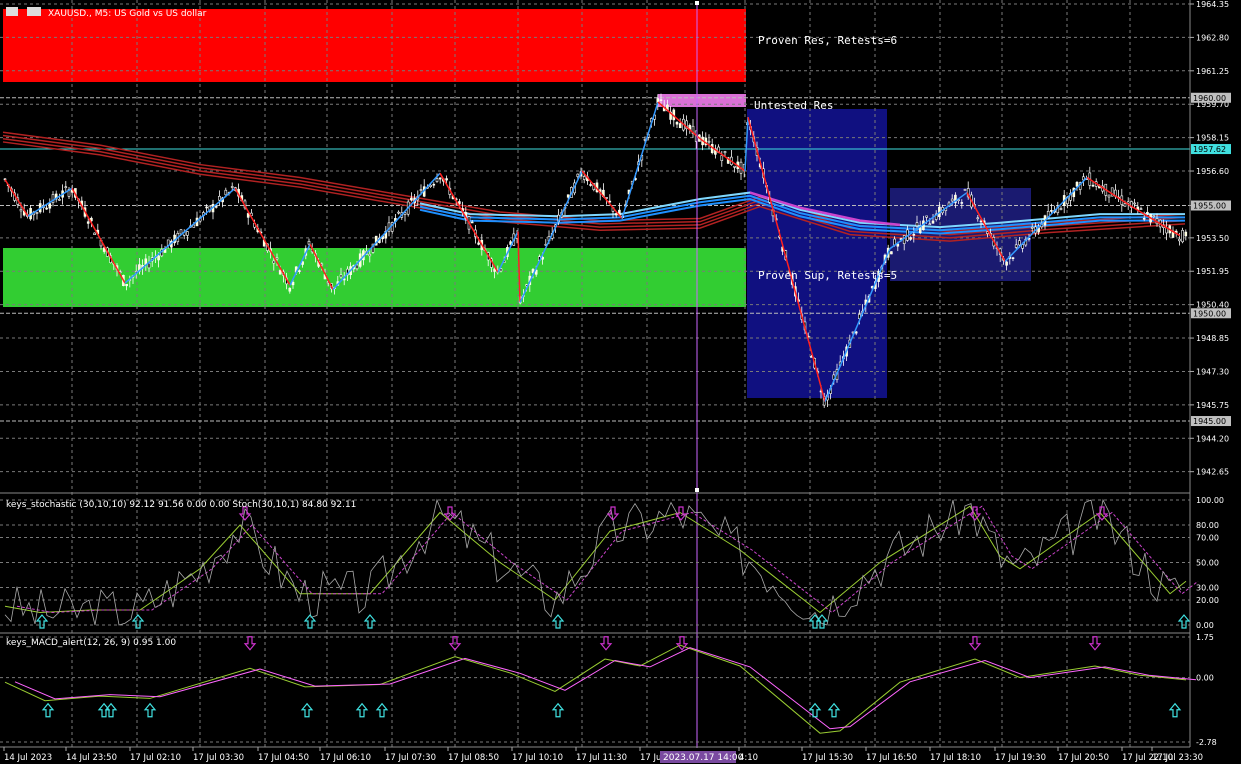  I want to click on time-tick-label: 17 Jul 07:30, so click(410, 758).